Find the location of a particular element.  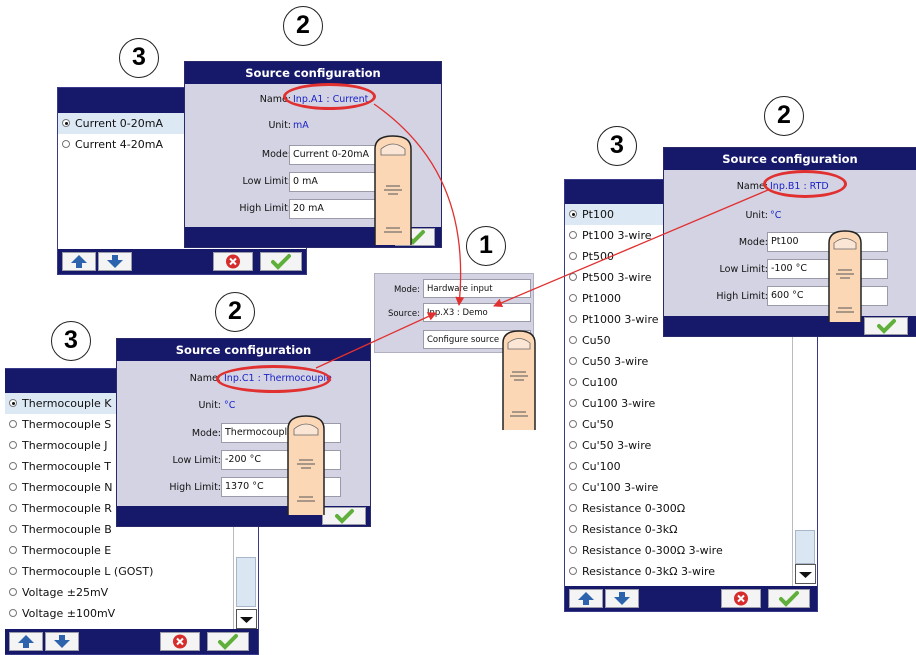

step-2-marker-current: 2 is located at coordinates (303, 26).